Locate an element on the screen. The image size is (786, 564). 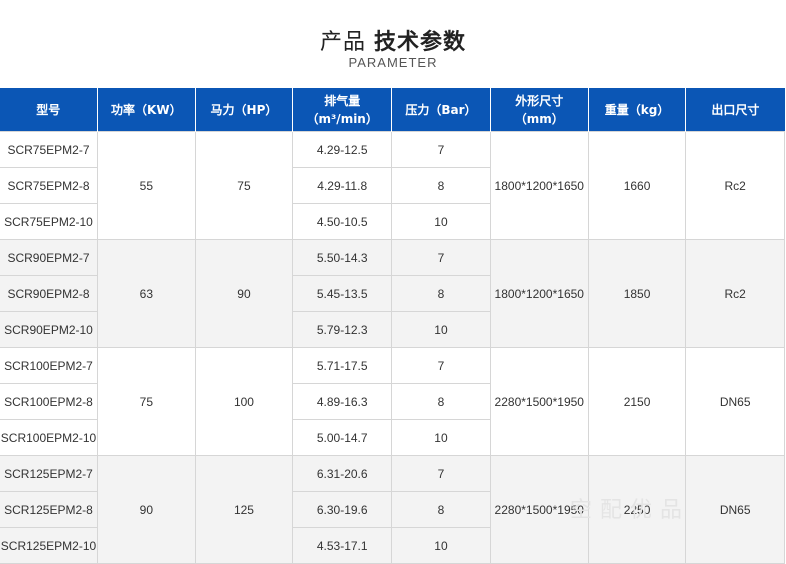
model-cell: SCR125EPM2-7 is located at coordinates (49, 473).